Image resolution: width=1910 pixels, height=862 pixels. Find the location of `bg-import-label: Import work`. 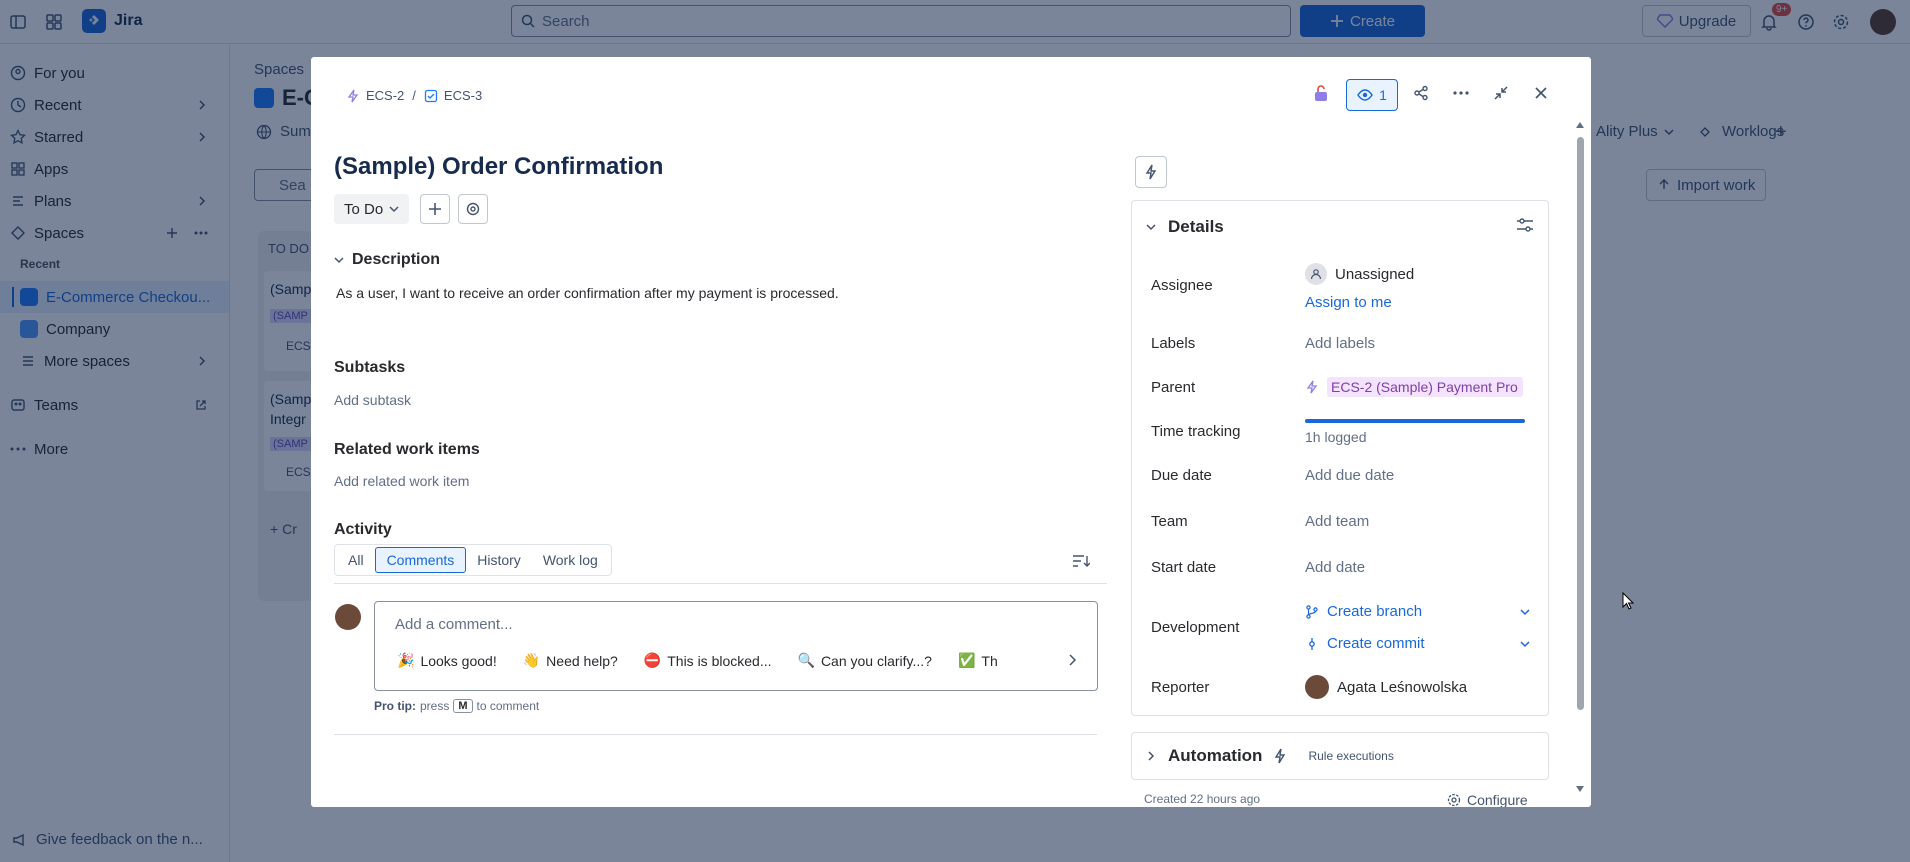

bg-import-label: Import work is located at coordinates (1716, 185).